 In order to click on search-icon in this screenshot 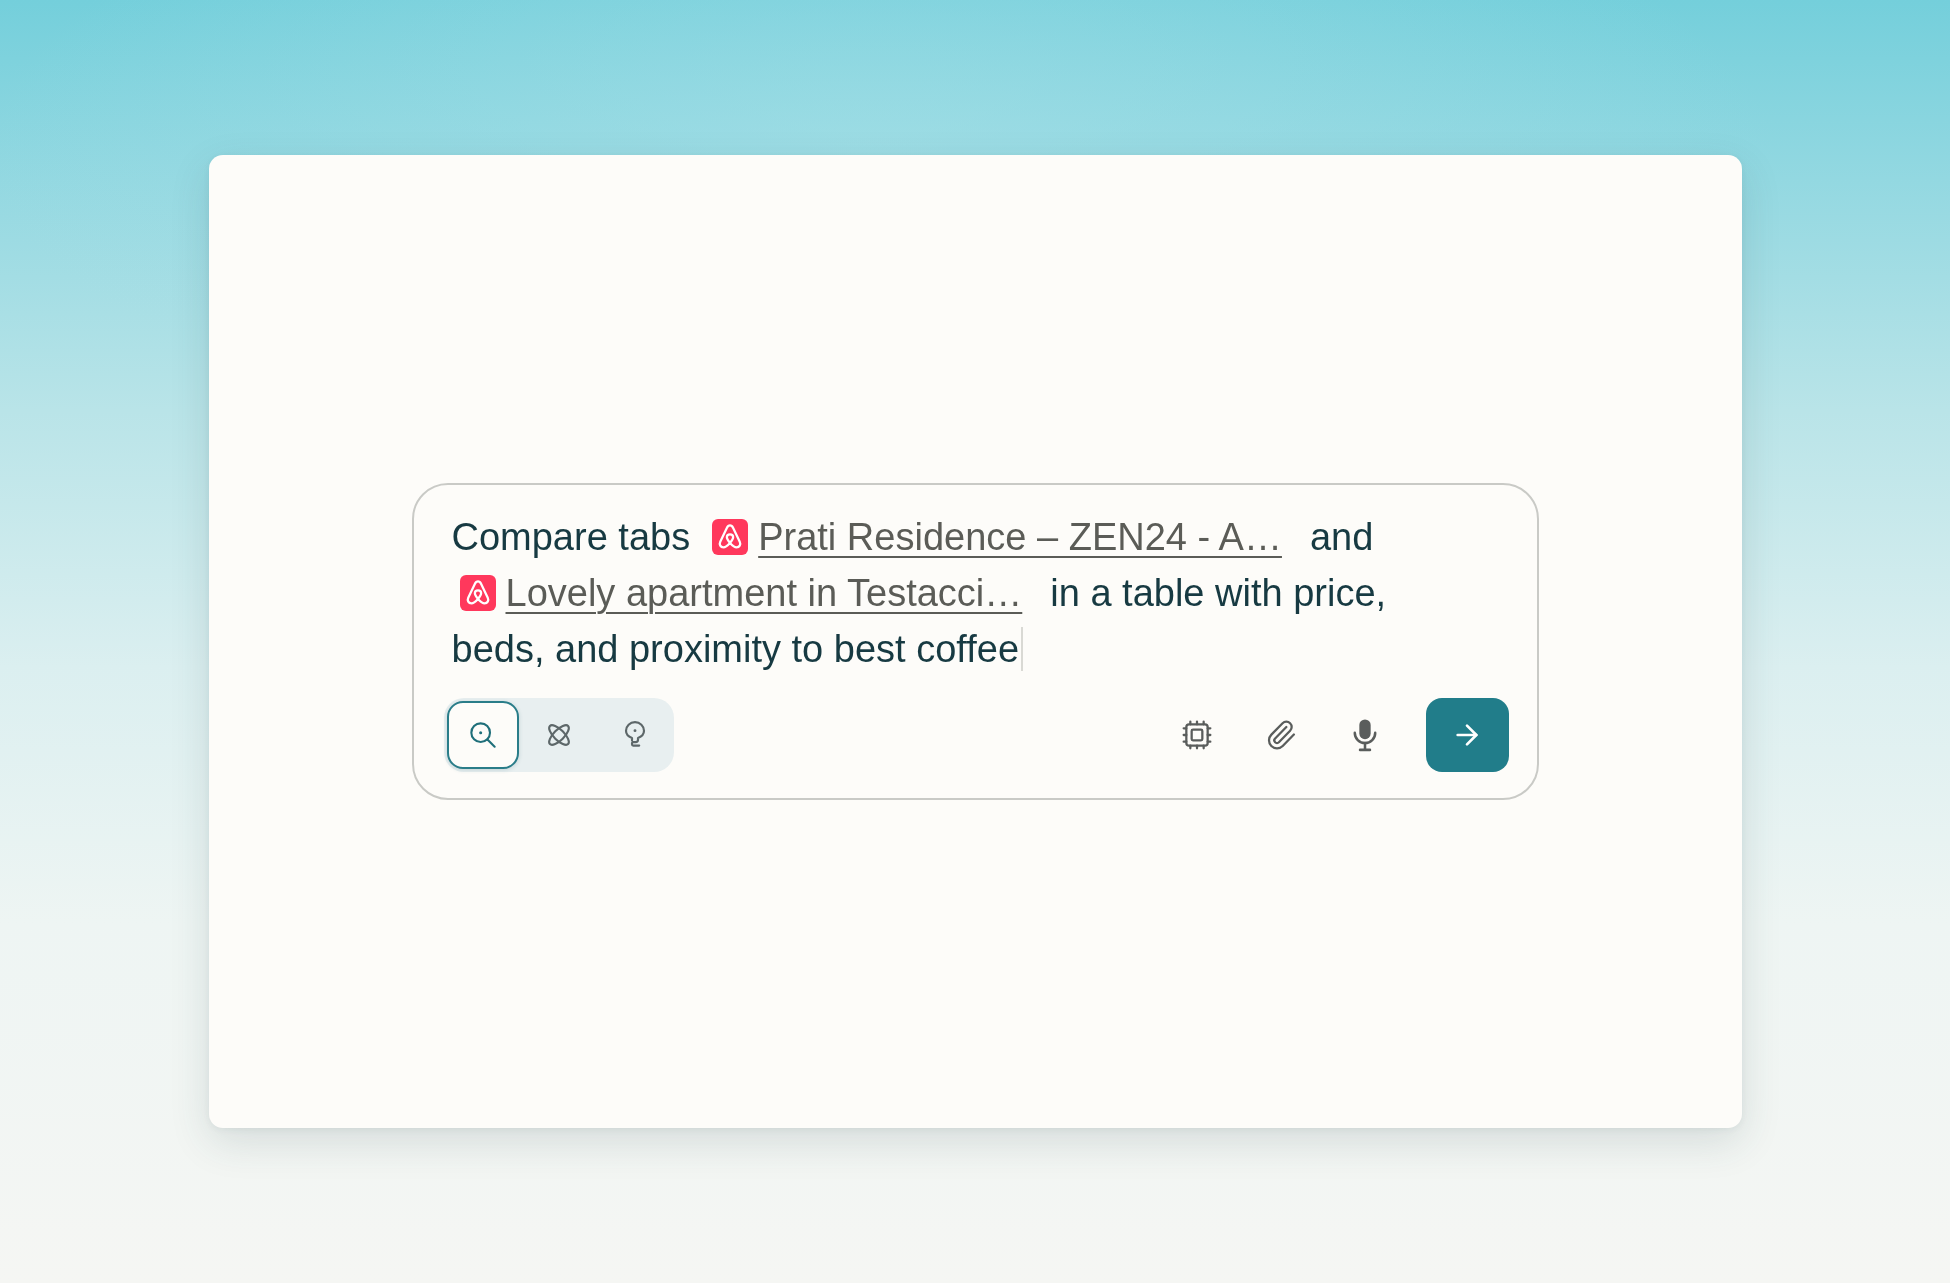, I will do `click(482, 735)`.